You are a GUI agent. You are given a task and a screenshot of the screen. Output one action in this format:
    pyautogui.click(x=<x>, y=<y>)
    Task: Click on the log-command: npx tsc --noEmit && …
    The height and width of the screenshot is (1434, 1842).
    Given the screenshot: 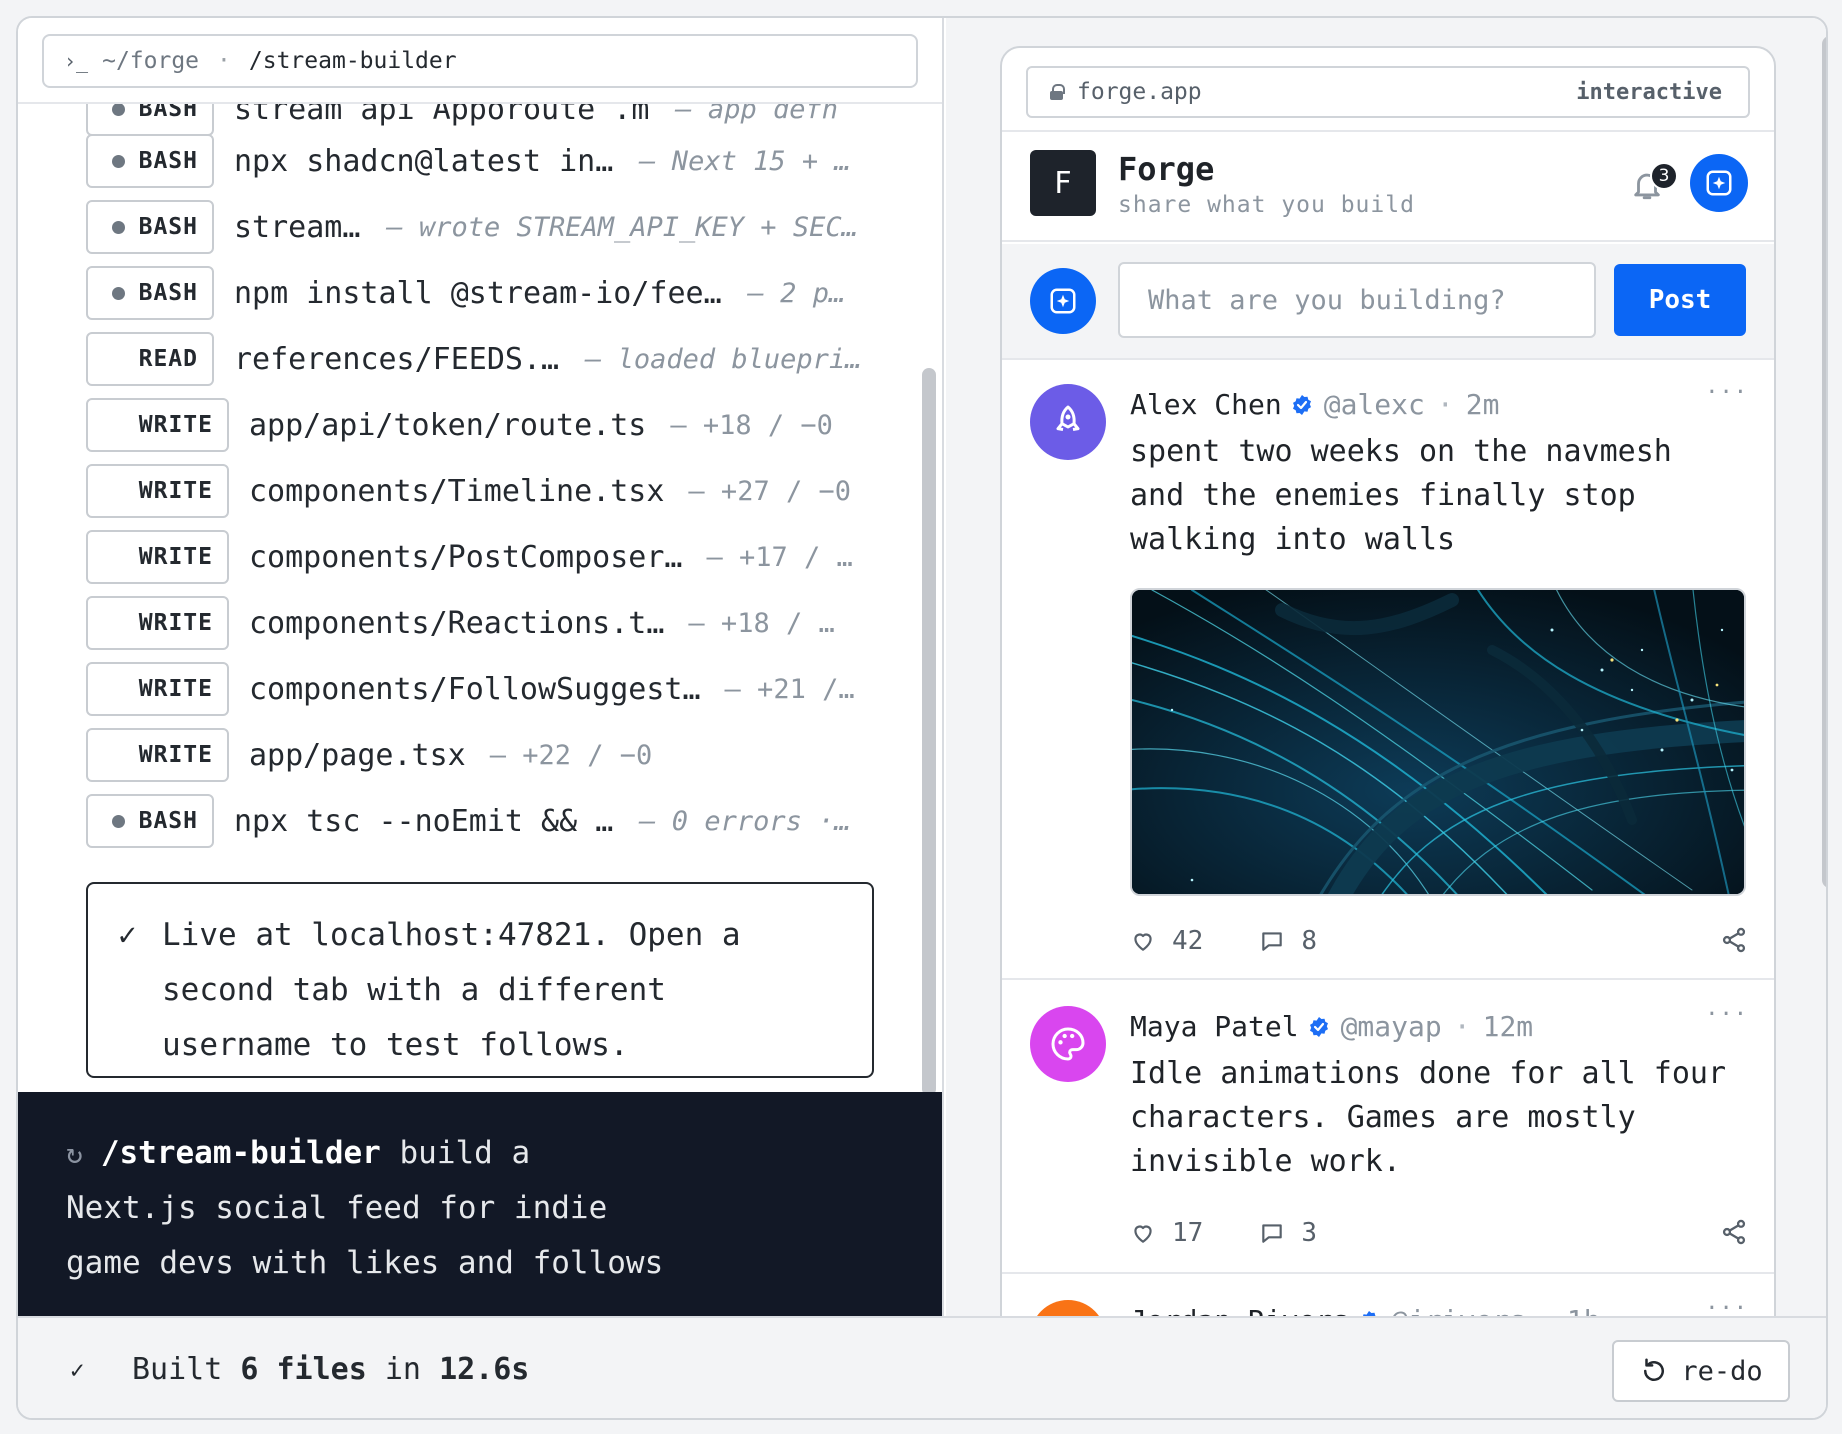 What is the action you would take?
    pyautogui.click(x=424, y=821)
    